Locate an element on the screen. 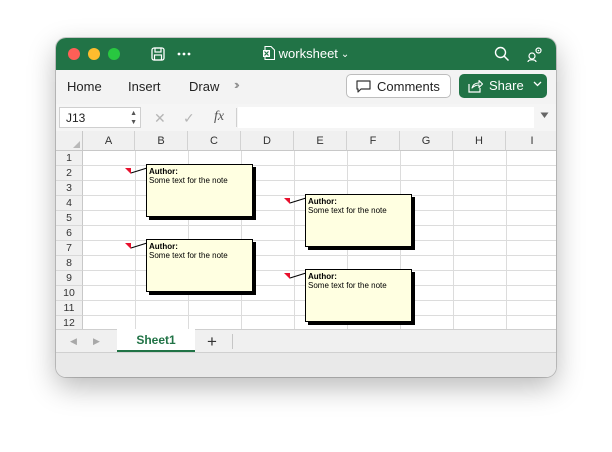  comments-button-label: Comments is located at coordinates (408, 86).